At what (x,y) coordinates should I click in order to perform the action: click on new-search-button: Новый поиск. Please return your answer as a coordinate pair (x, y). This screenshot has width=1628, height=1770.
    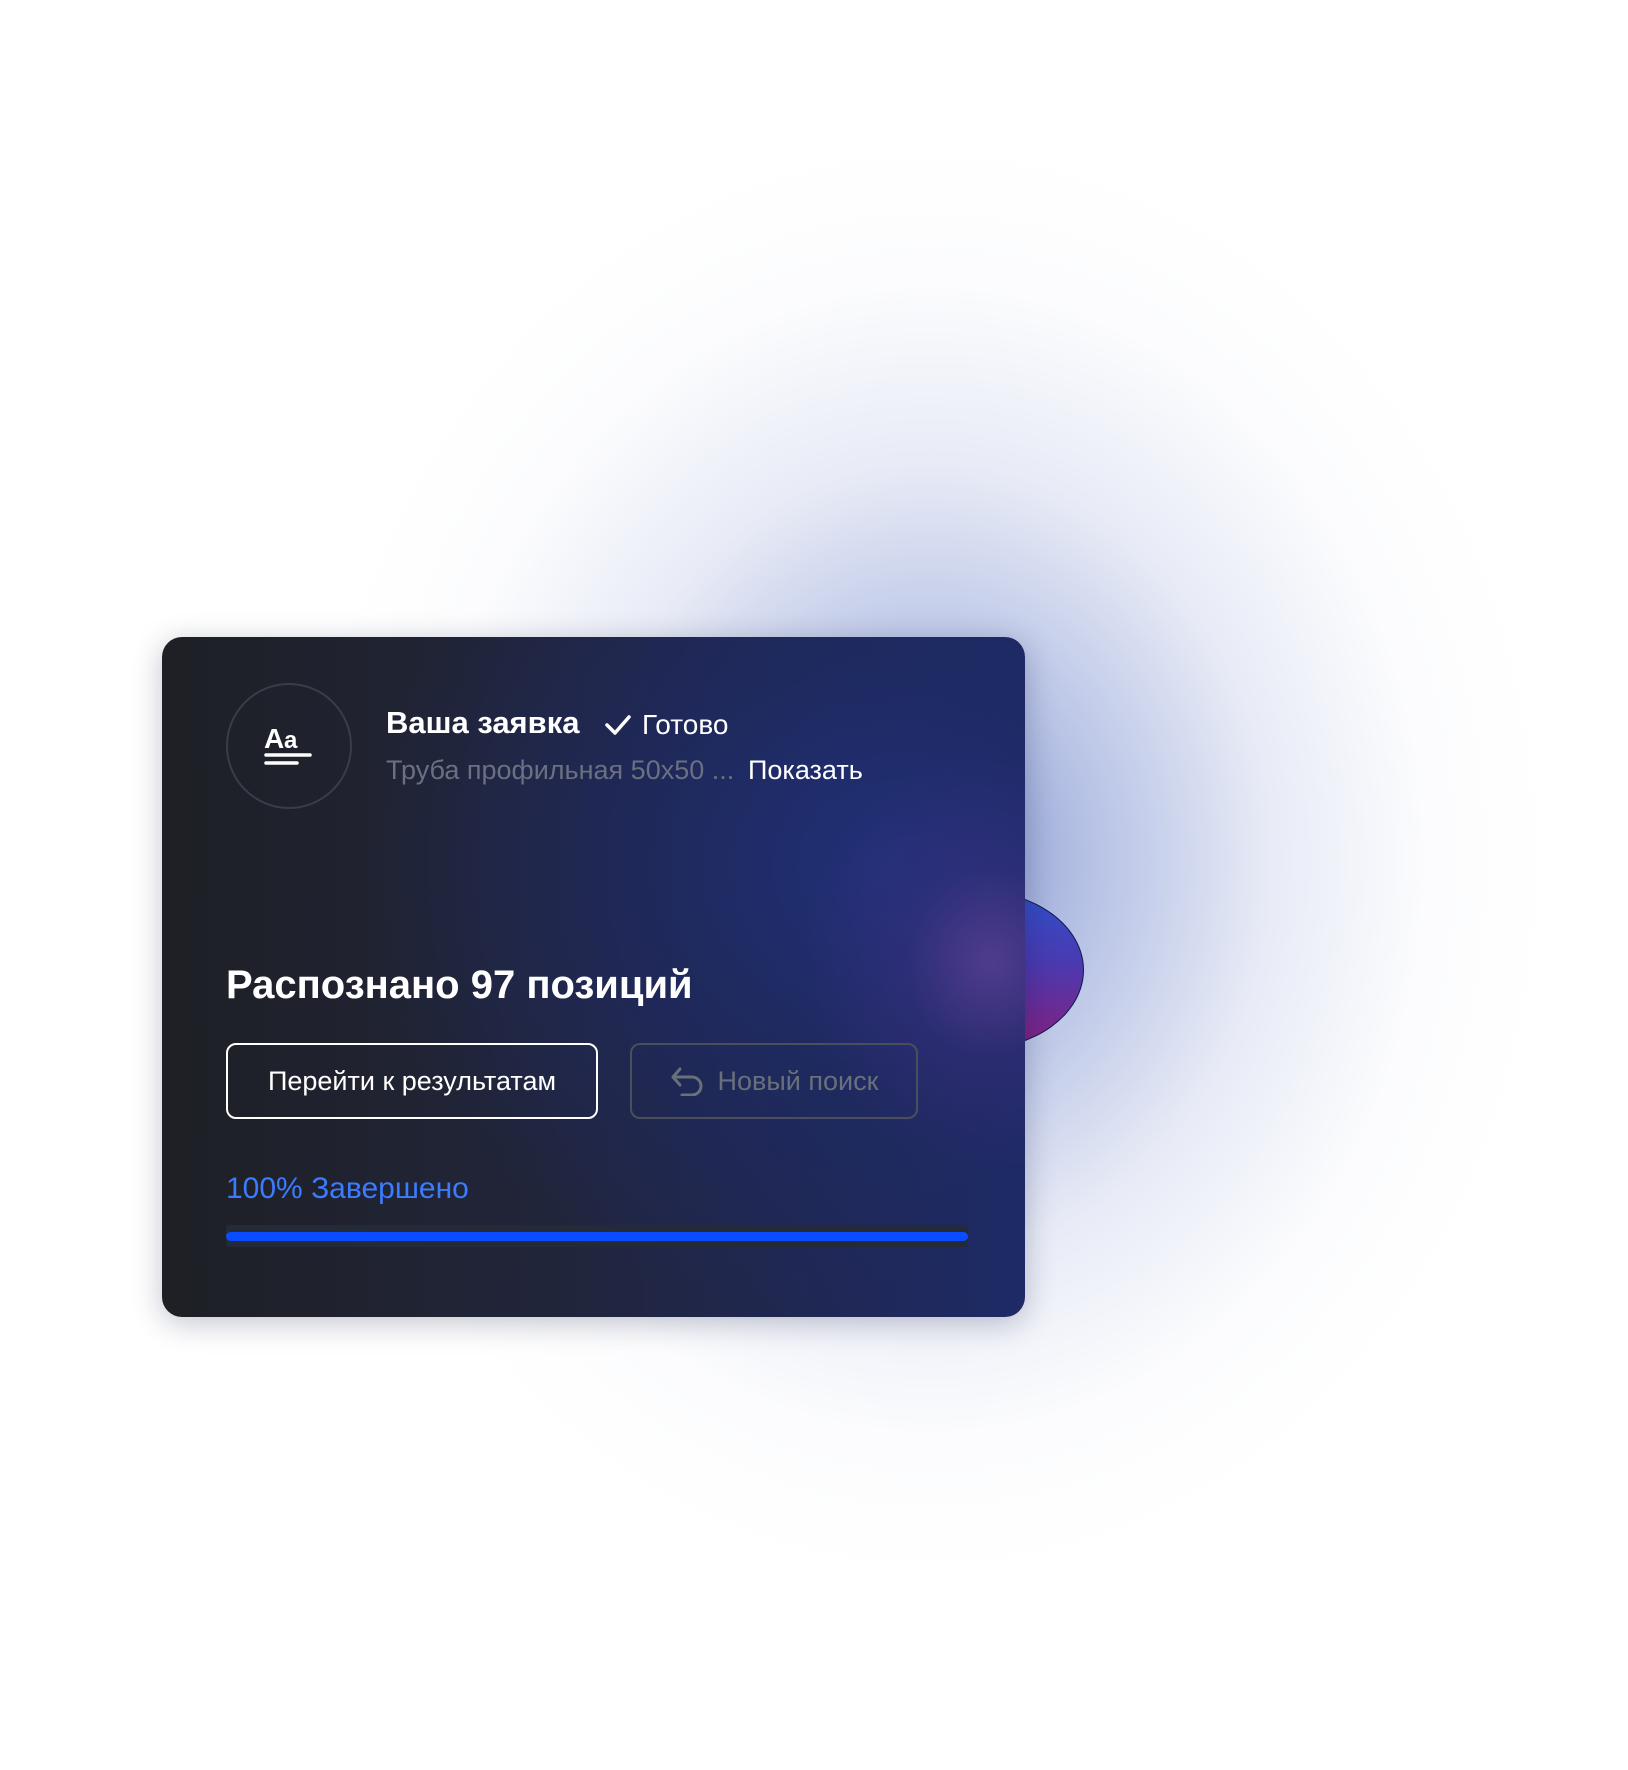
    Looking at the image, I should click on (774, 1081).